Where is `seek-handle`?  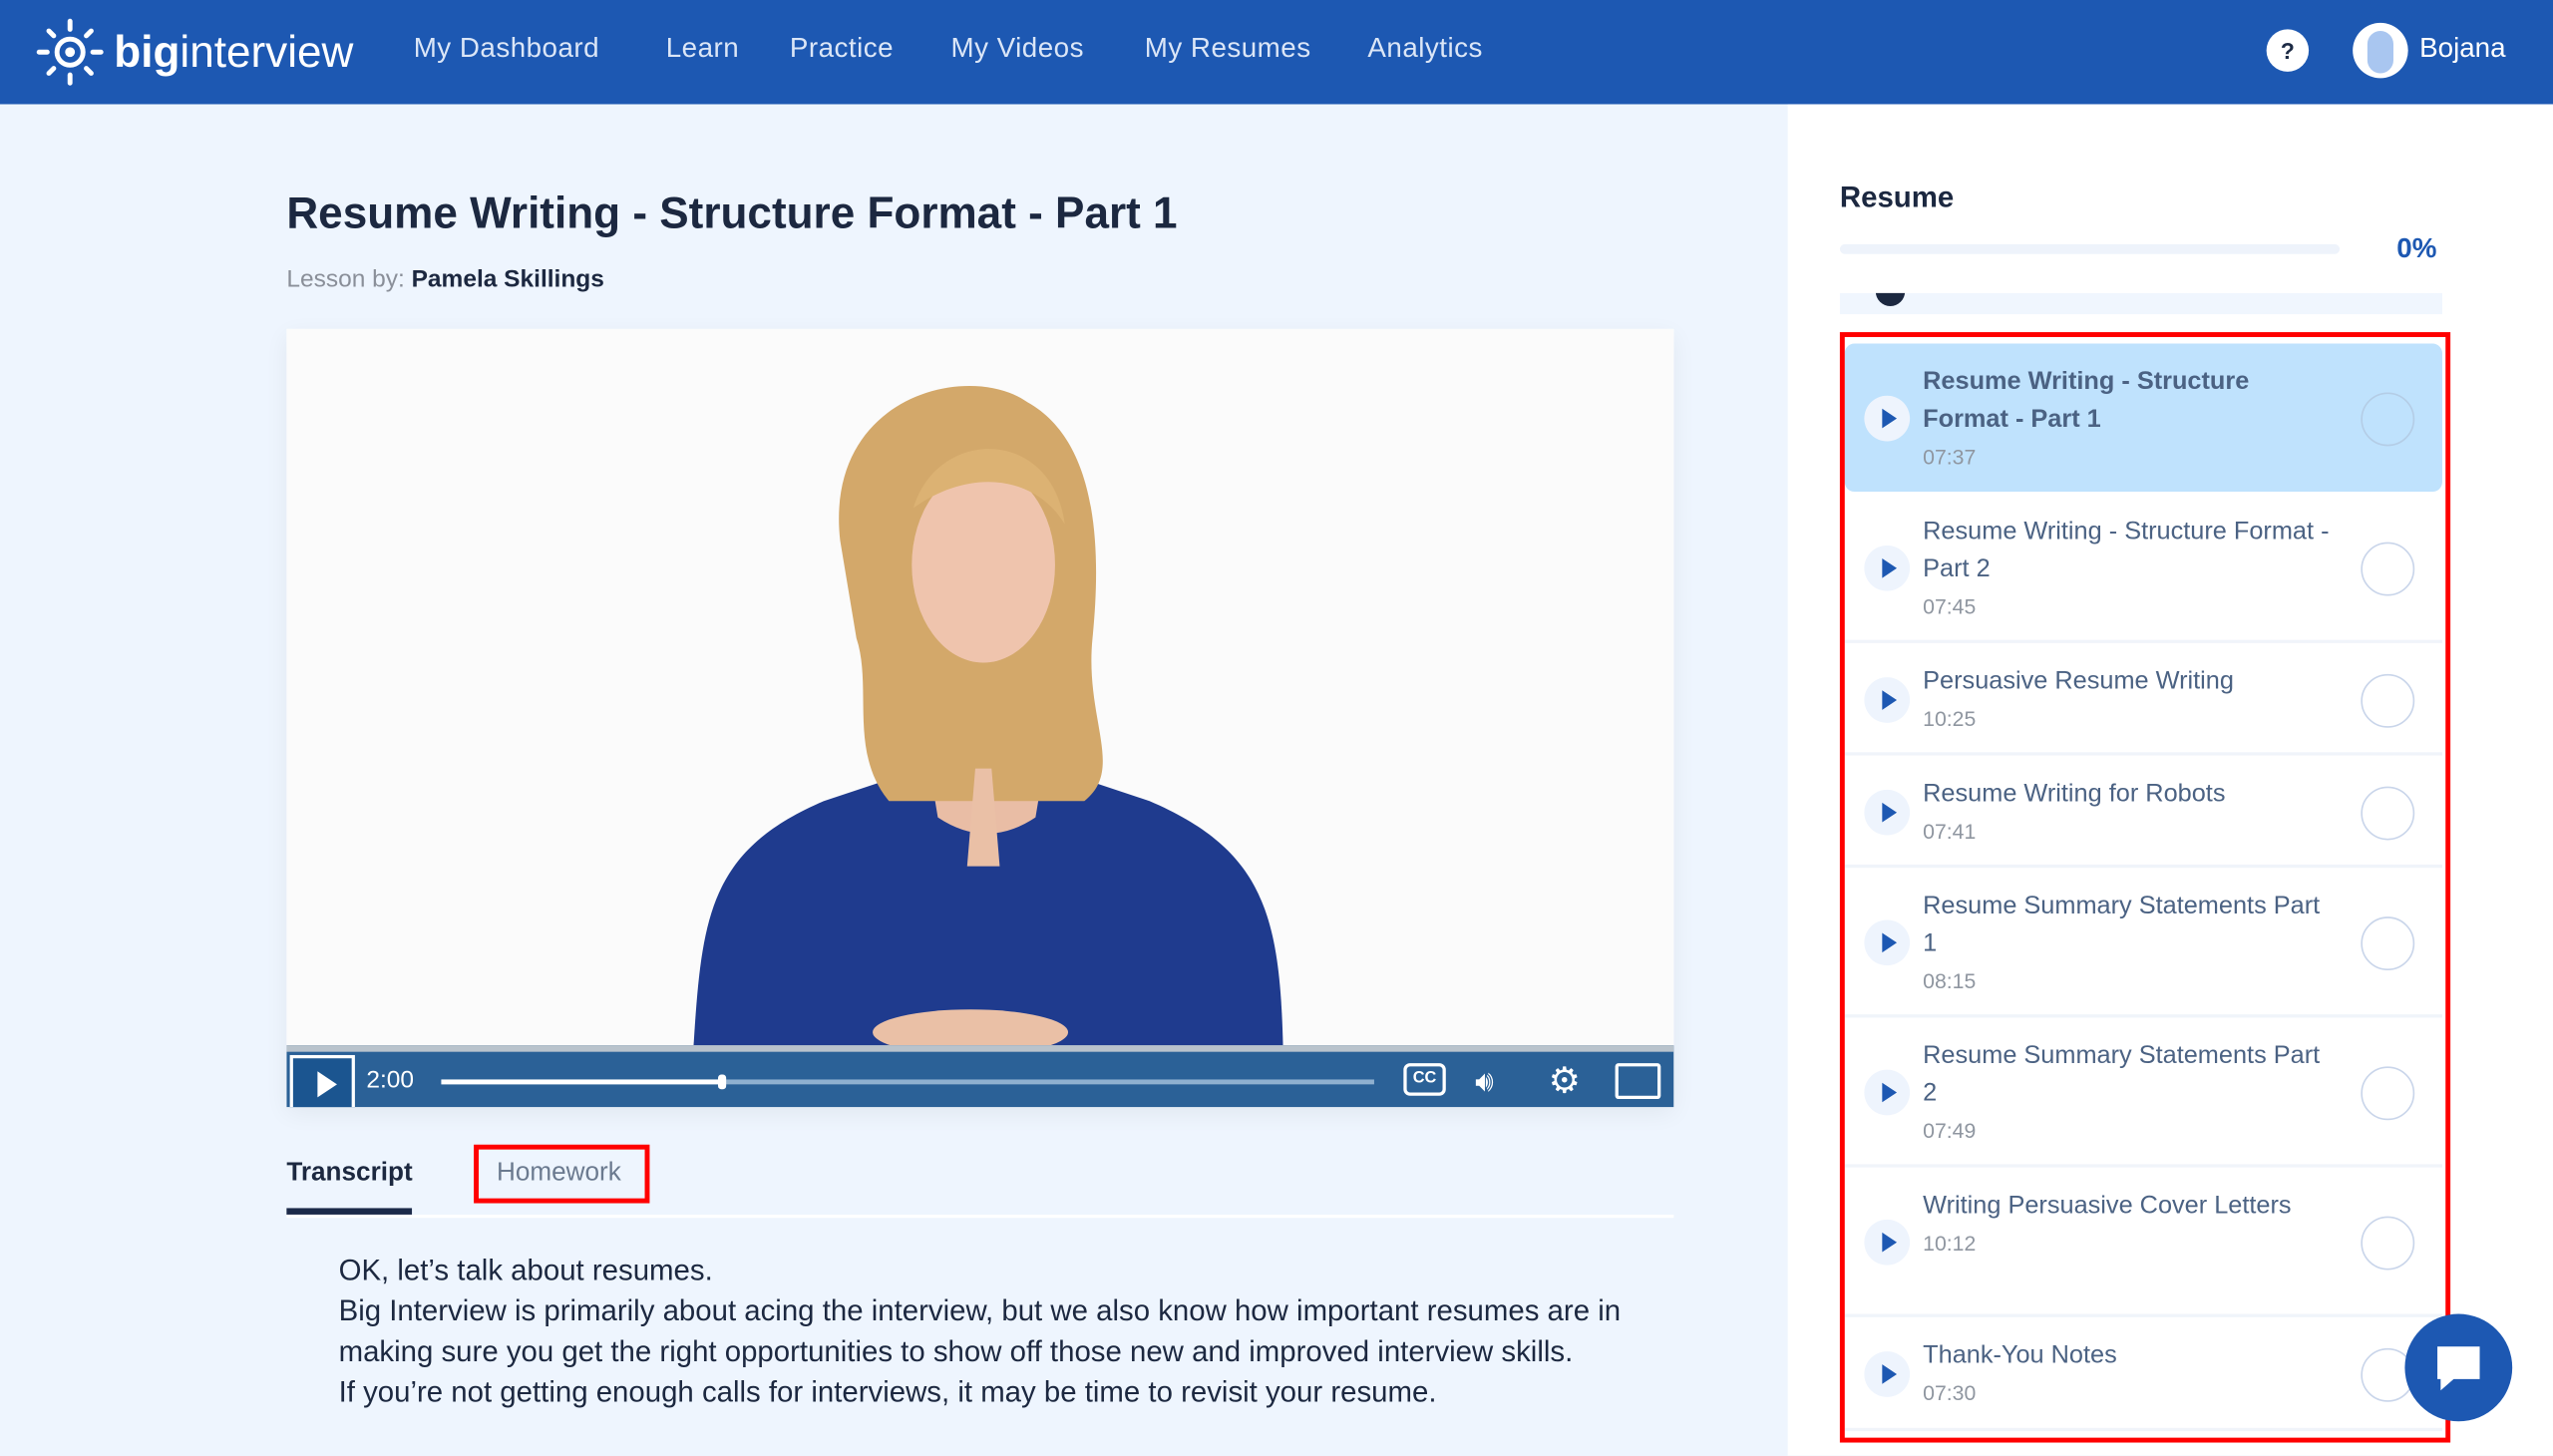 seek-handle is located at coordinates (722, 1082).